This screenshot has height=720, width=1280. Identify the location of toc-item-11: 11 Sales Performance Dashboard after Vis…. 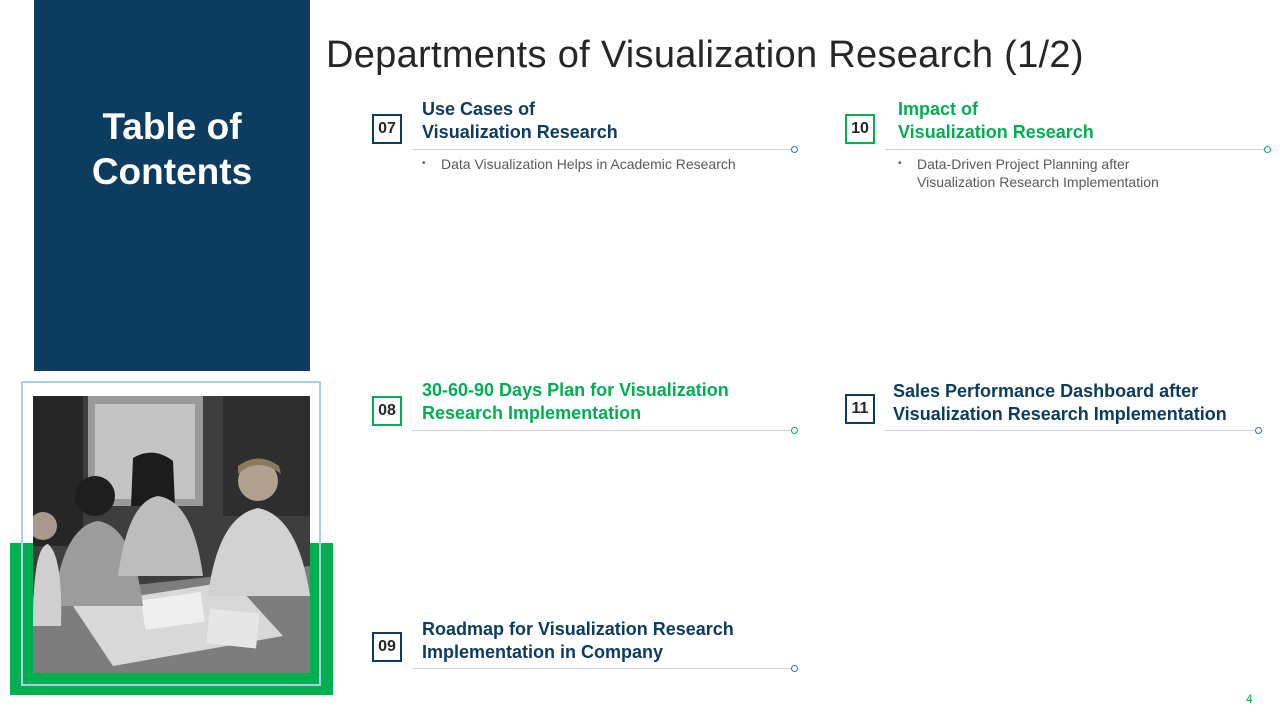
(1060, 410).